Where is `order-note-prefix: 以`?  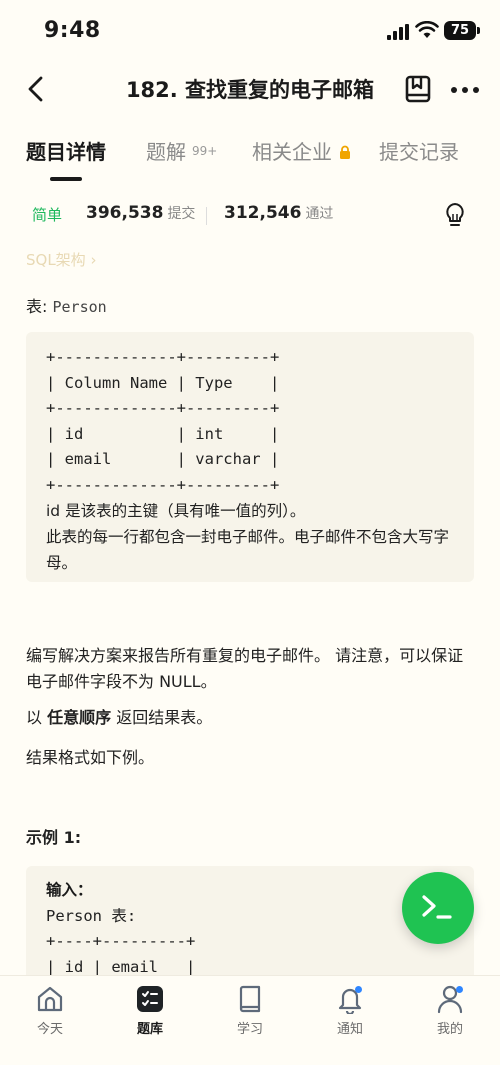 order-note-prefix: 以 is located at coordinates (37, 717).